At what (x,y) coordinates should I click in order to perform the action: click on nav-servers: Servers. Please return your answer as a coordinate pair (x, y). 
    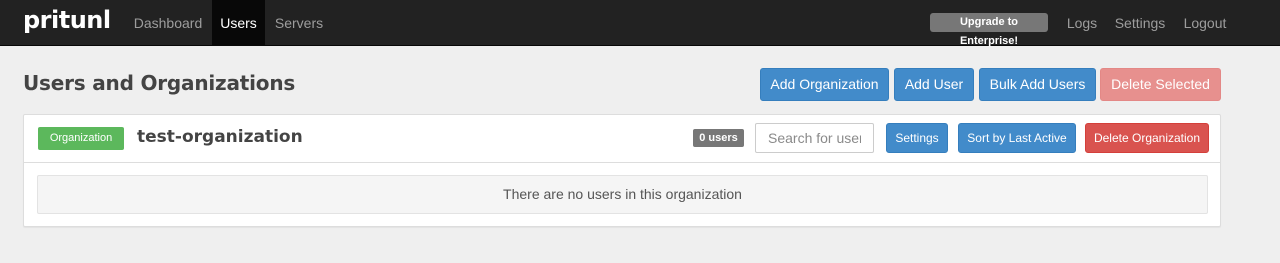
    Looking at the image, I should click on (299, 23).